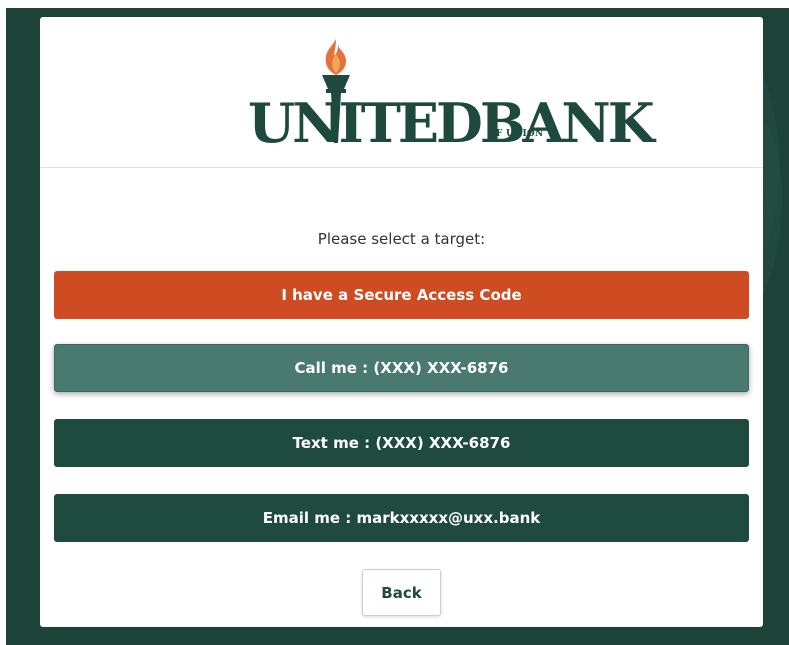  Describe the element at coordinates (401, 295) in the screenshot. I see `secure-access-code-button: I have a Secure Access Code` at that location.